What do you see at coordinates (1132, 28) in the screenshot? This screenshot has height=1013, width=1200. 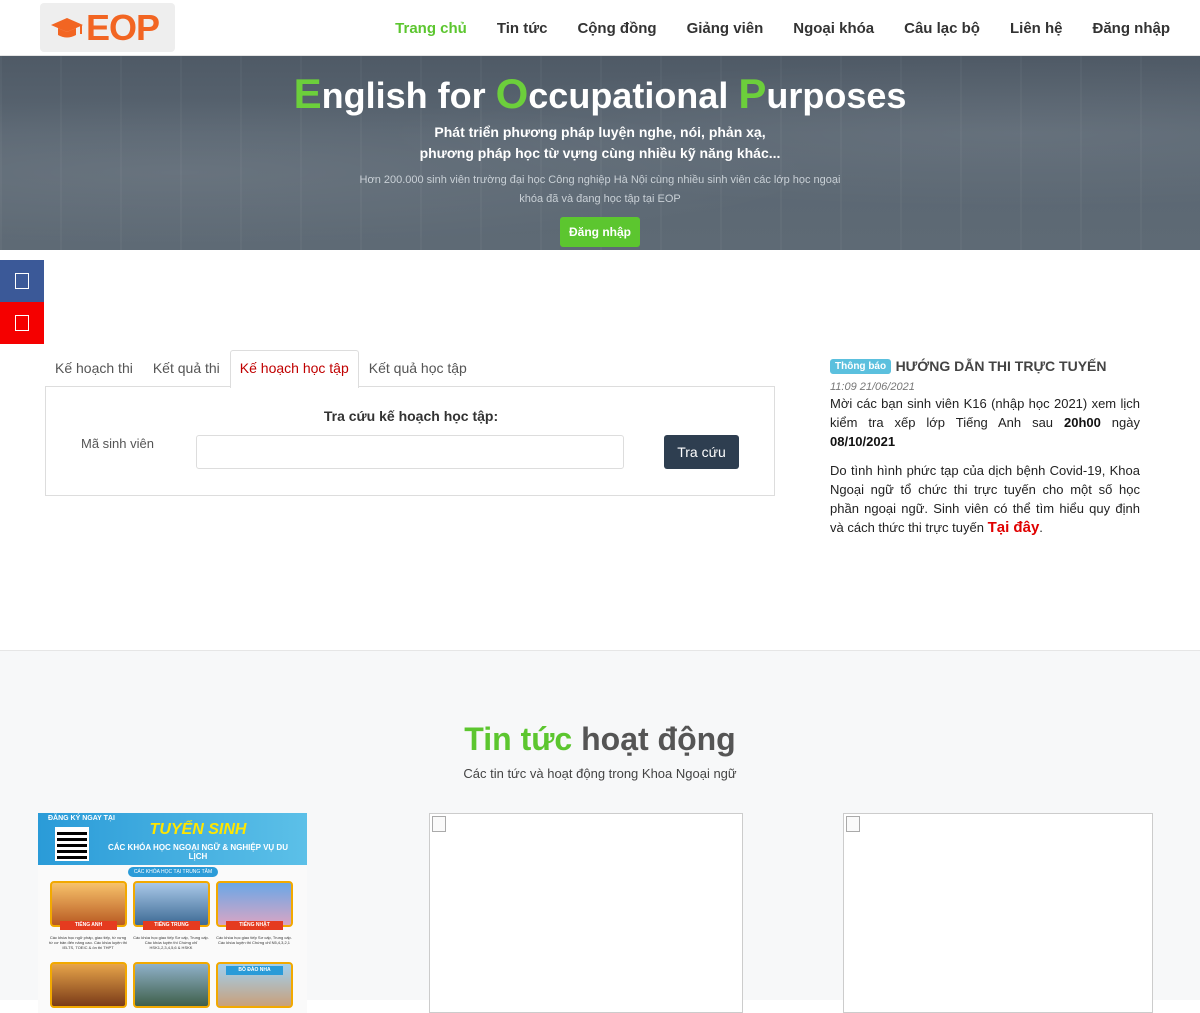 I see `nav-login: Đăng nhập` at bounding box center [1132, 28].